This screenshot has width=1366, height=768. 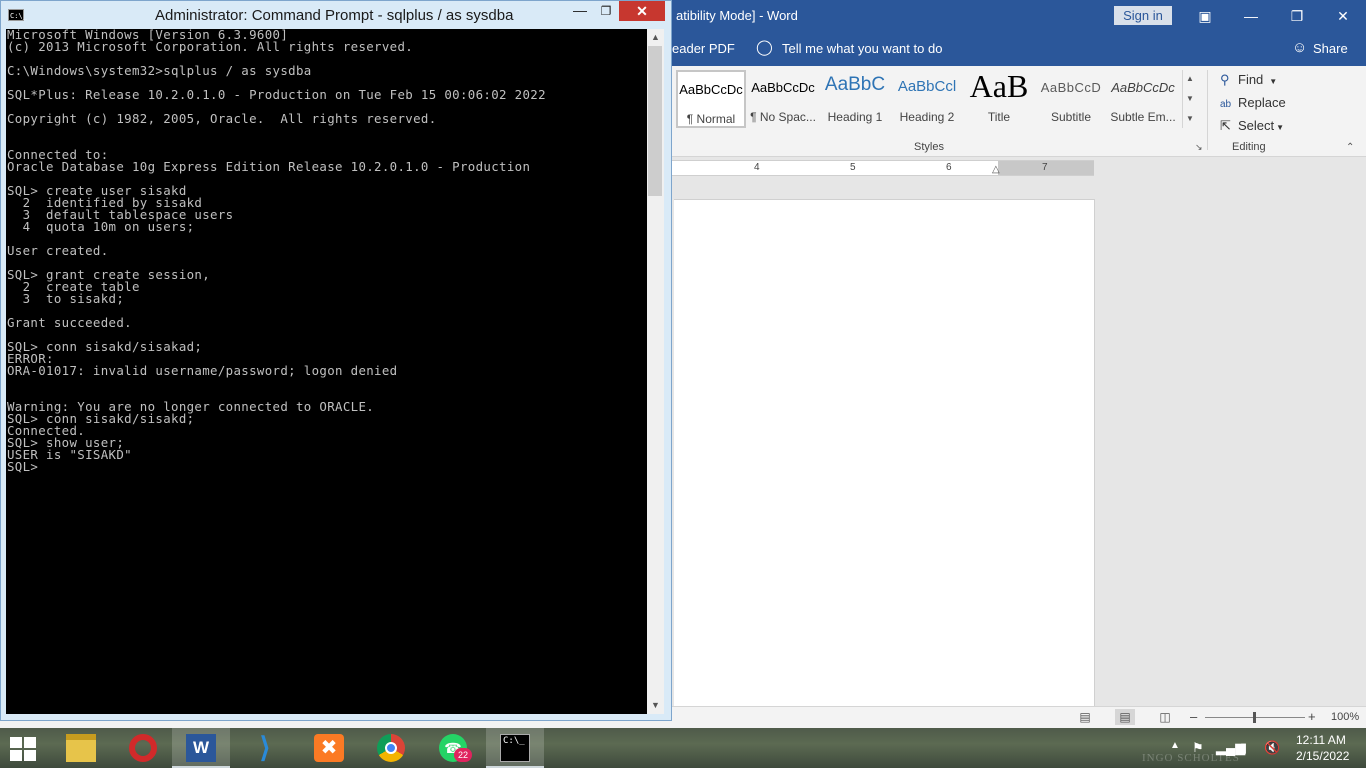 I want to click on style-subtitle: AaBbCcD Subtitle, so click(x=1071, y=99).